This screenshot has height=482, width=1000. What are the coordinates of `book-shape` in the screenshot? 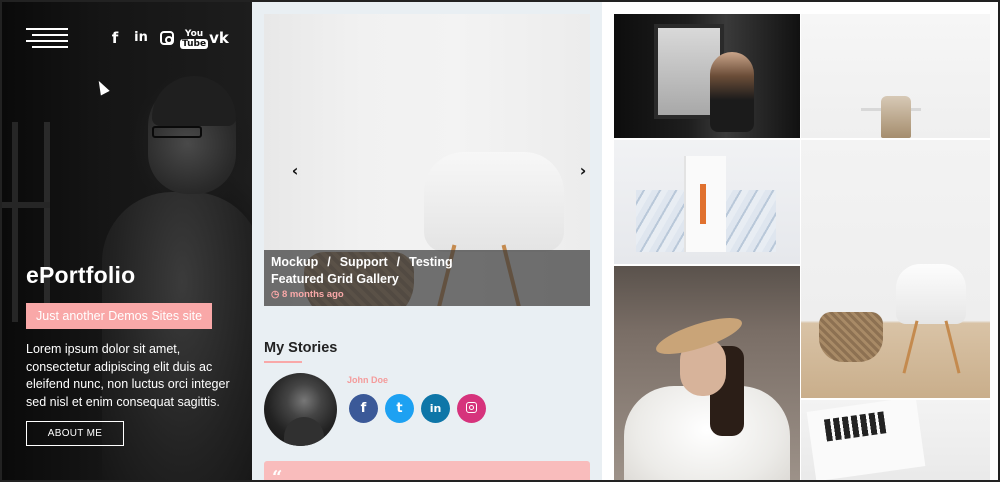 It's located at (705, 204).